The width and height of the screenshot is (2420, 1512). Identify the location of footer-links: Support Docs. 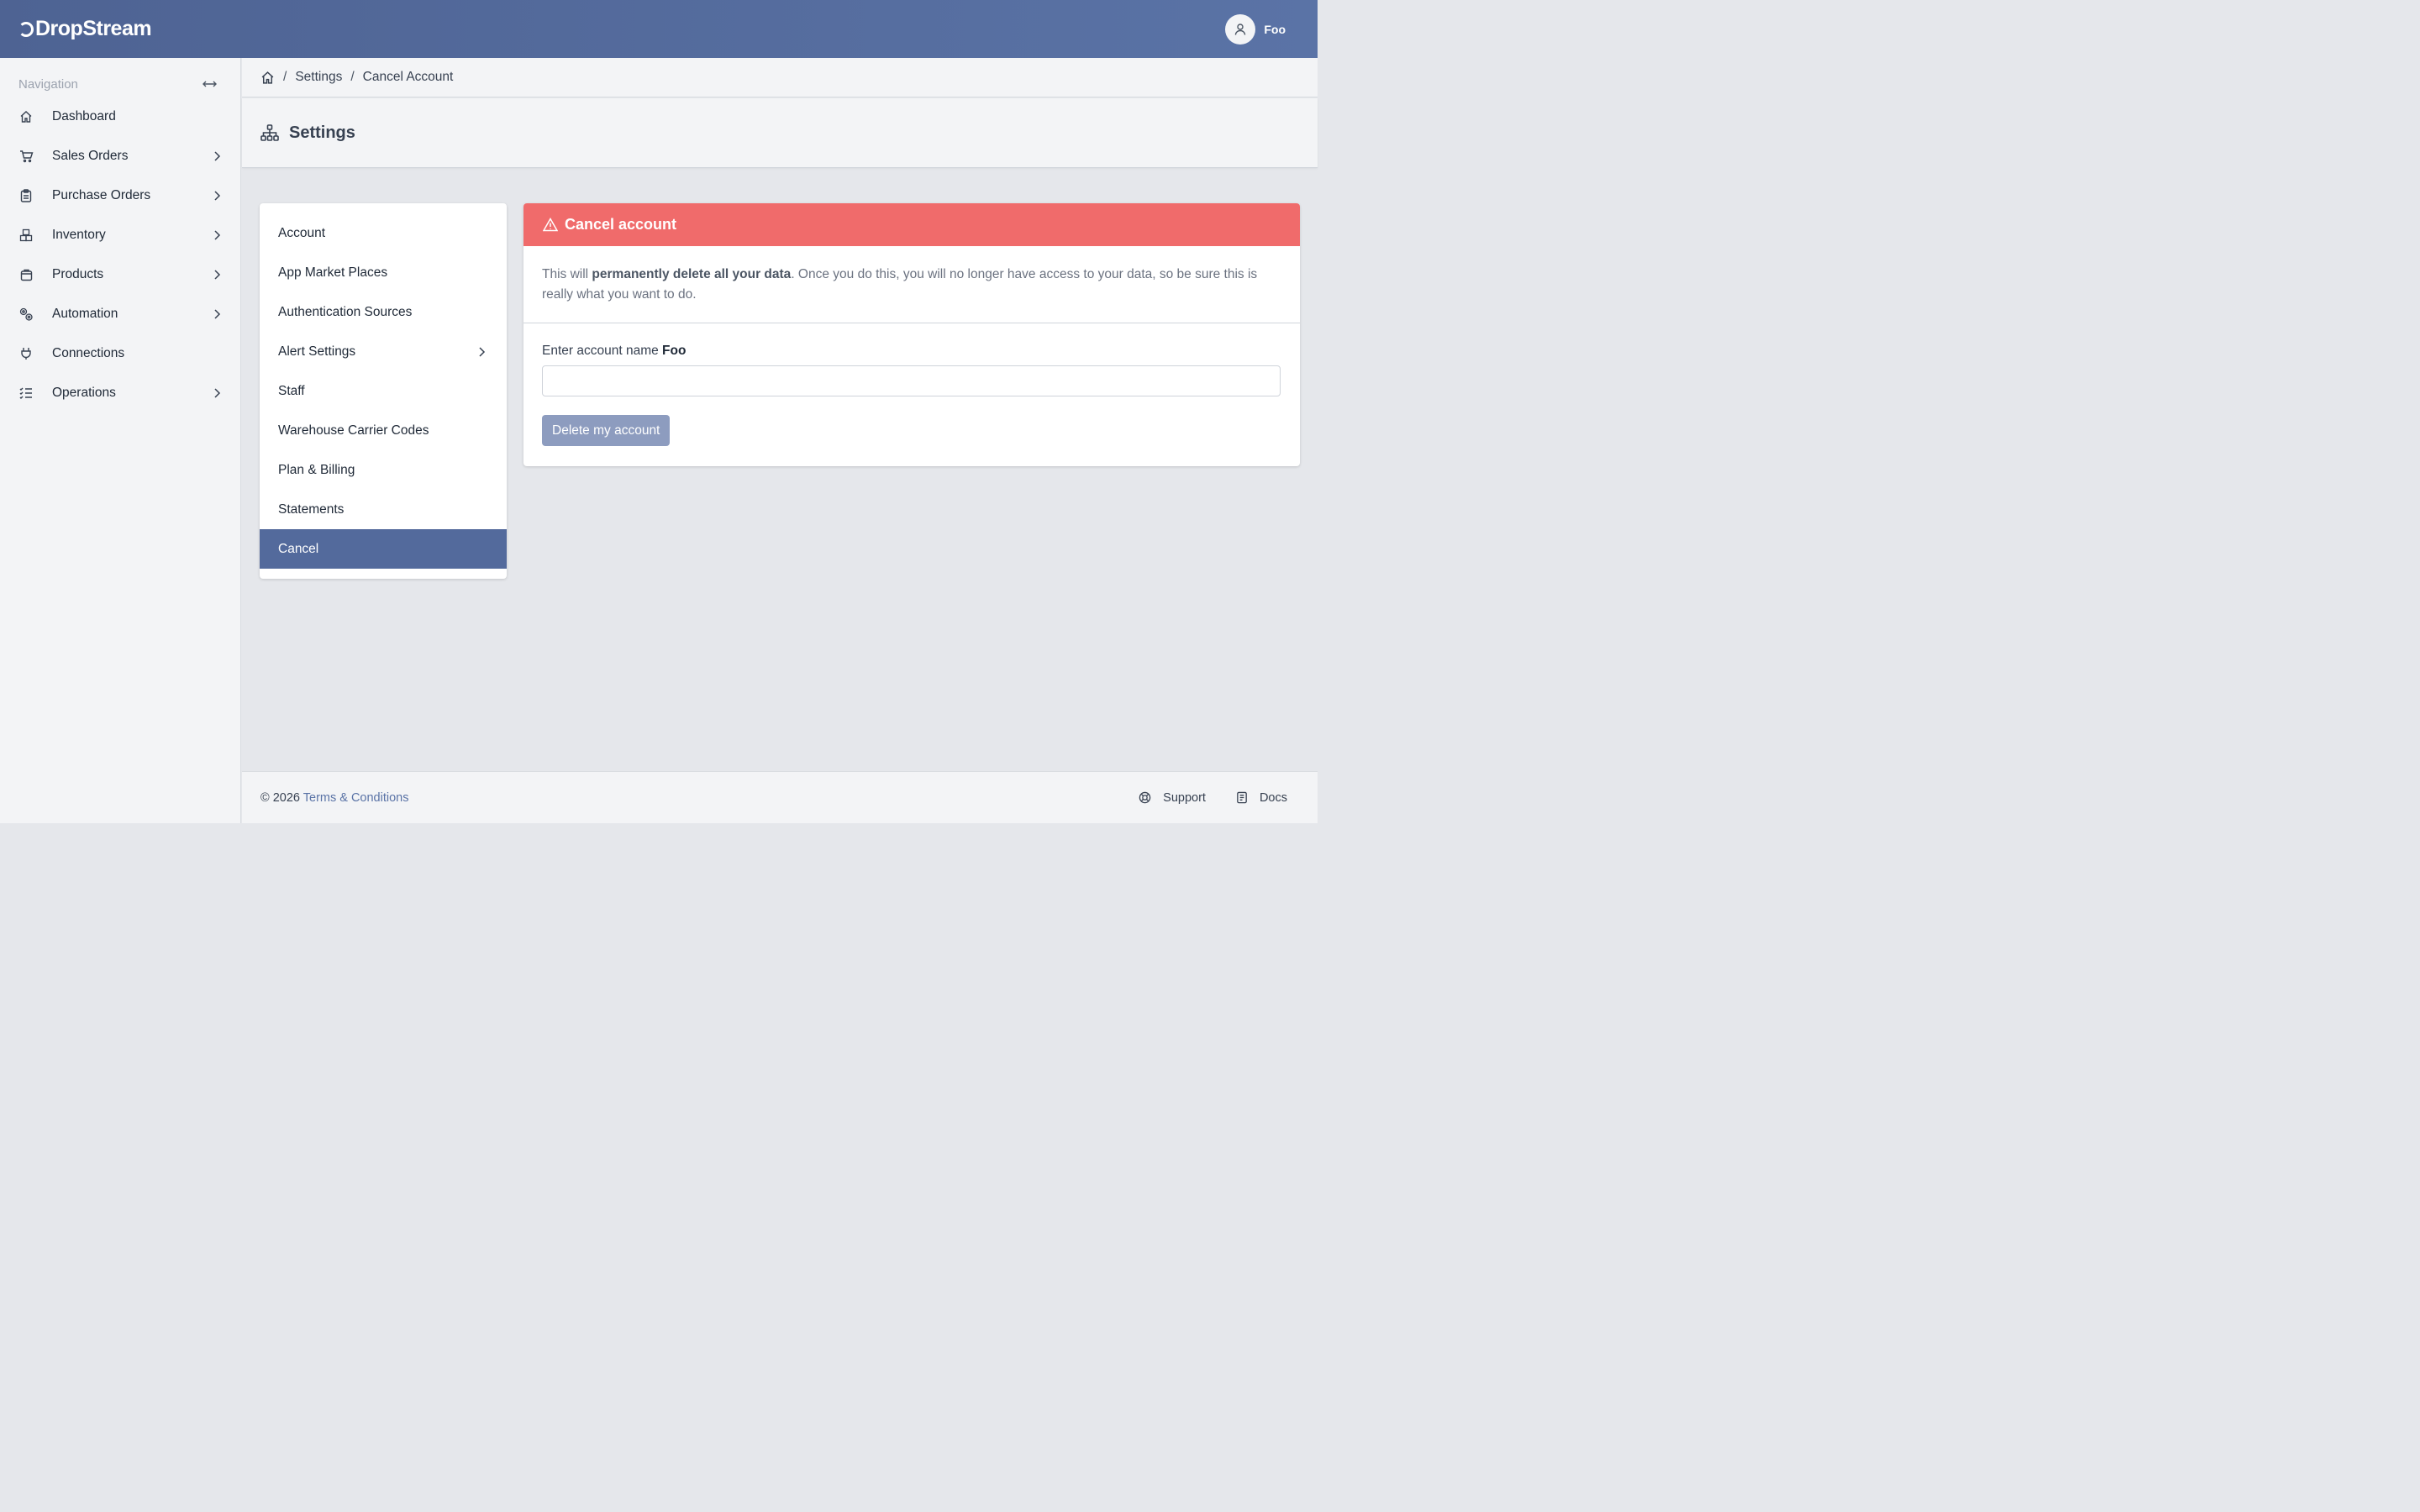
(1197, 798).